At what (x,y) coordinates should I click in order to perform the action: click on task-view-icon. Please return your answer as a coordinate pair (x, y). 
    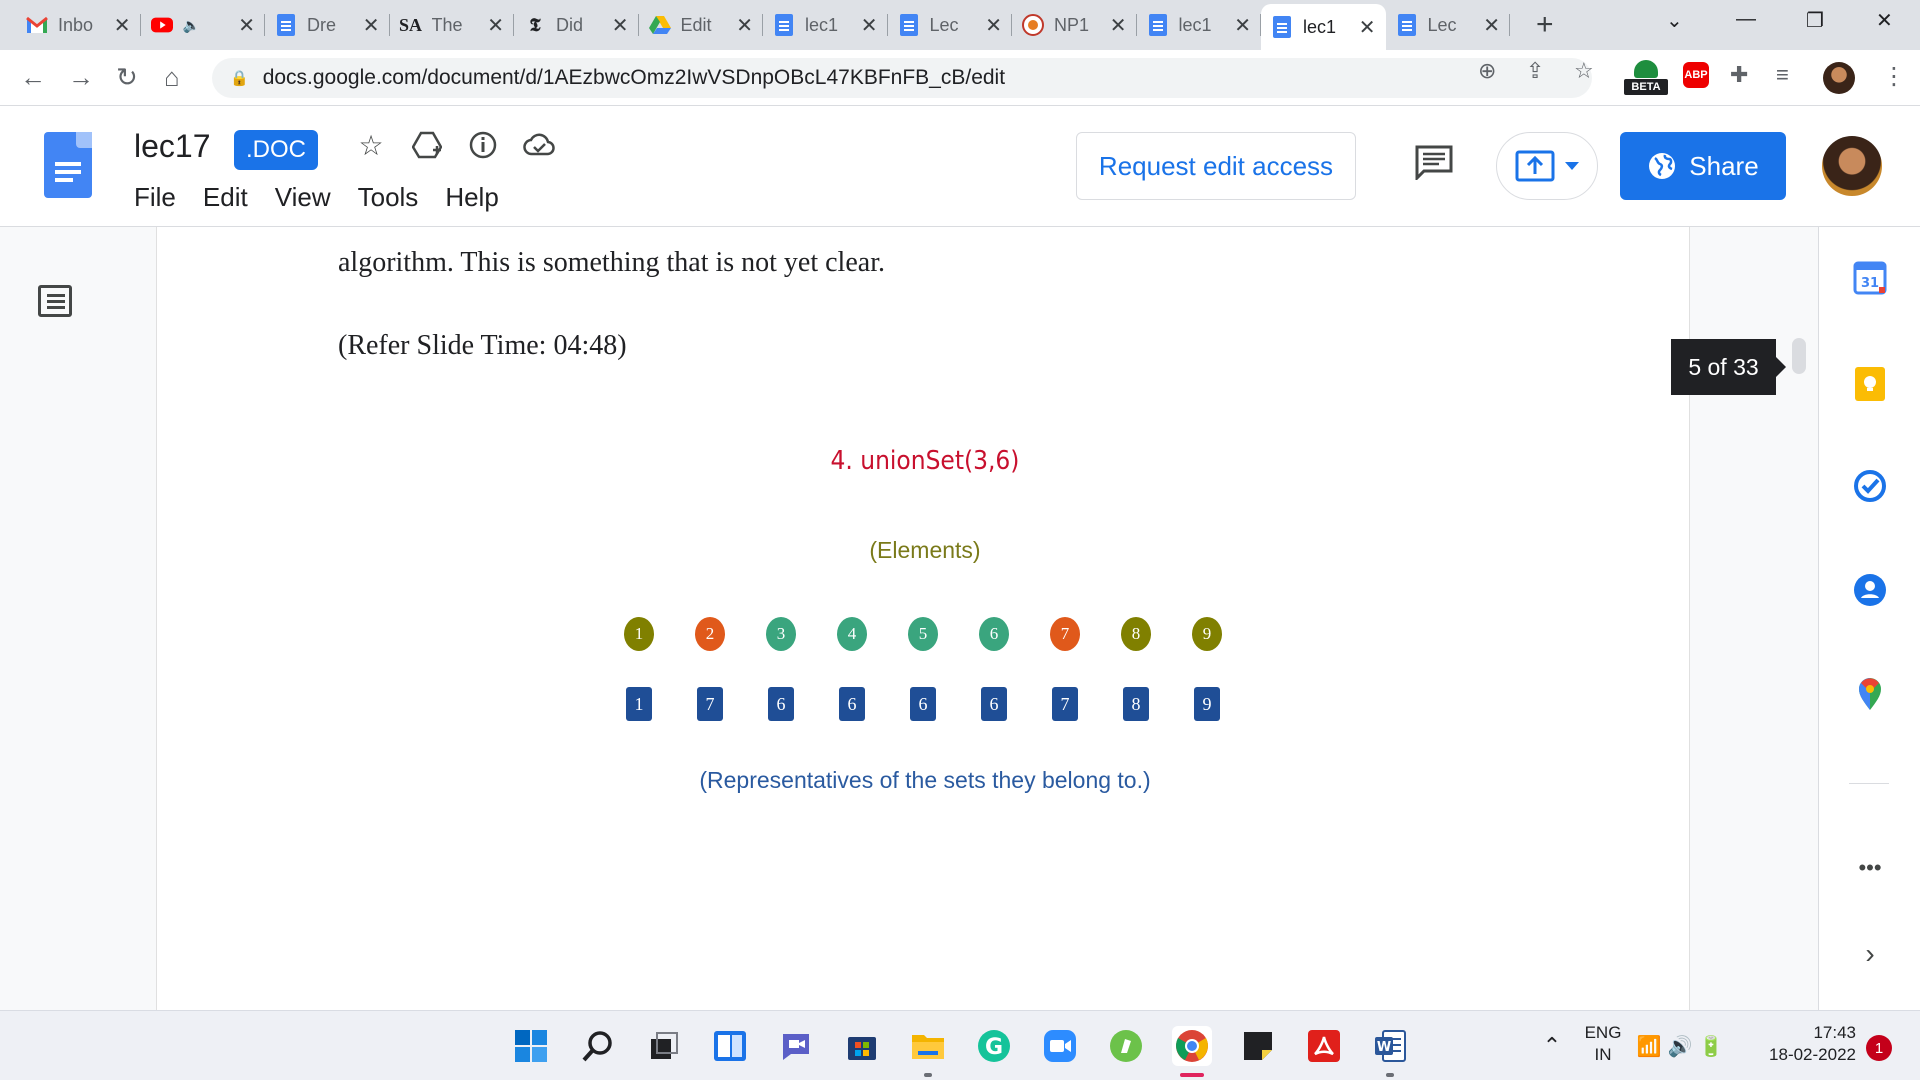
    Looking at the image, I should click on (664, 1046).